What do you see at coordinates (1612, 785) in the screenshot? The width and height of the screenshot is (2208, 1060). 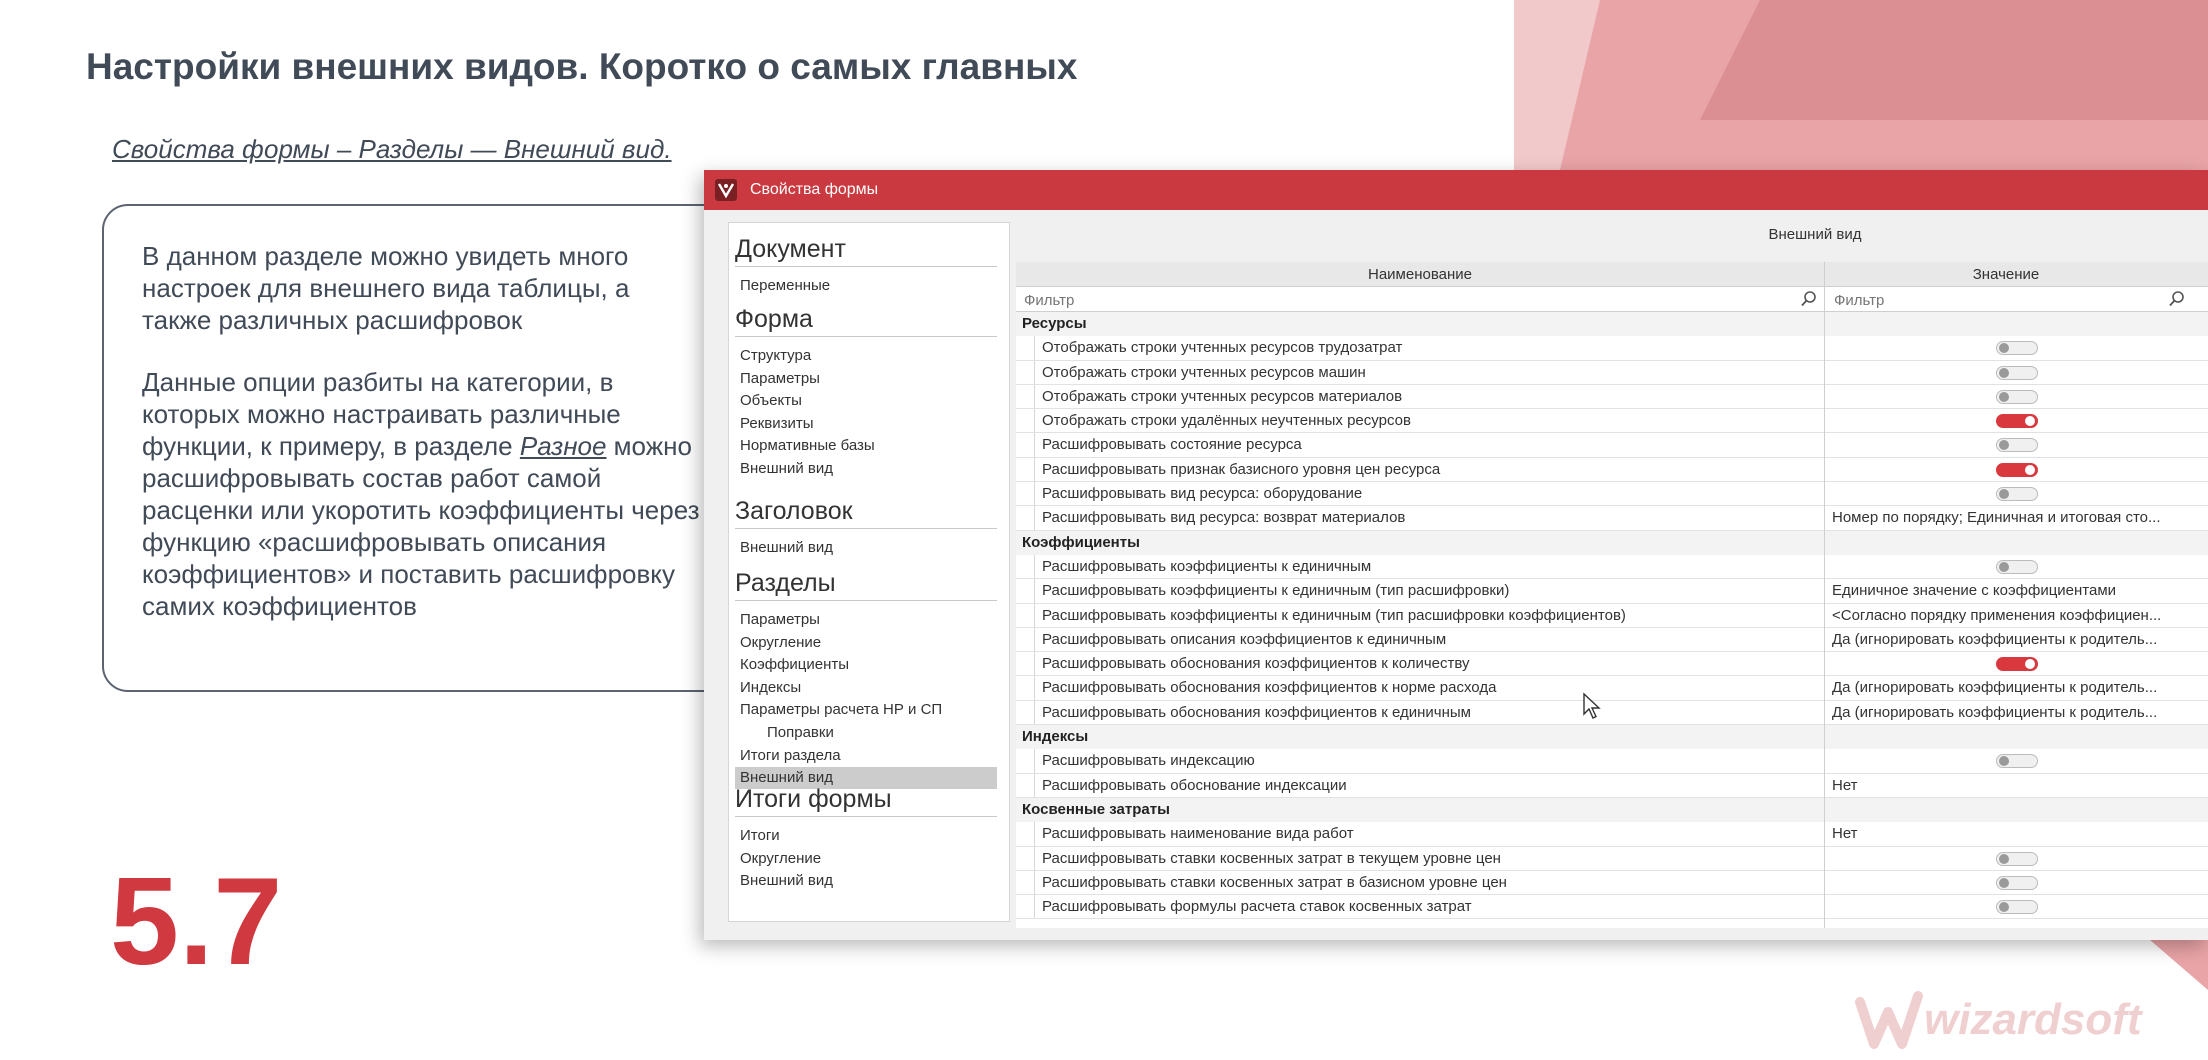 I see `table-row: Расшифровывать обоснование индексации Нет` at bounding box center [1612, 785].